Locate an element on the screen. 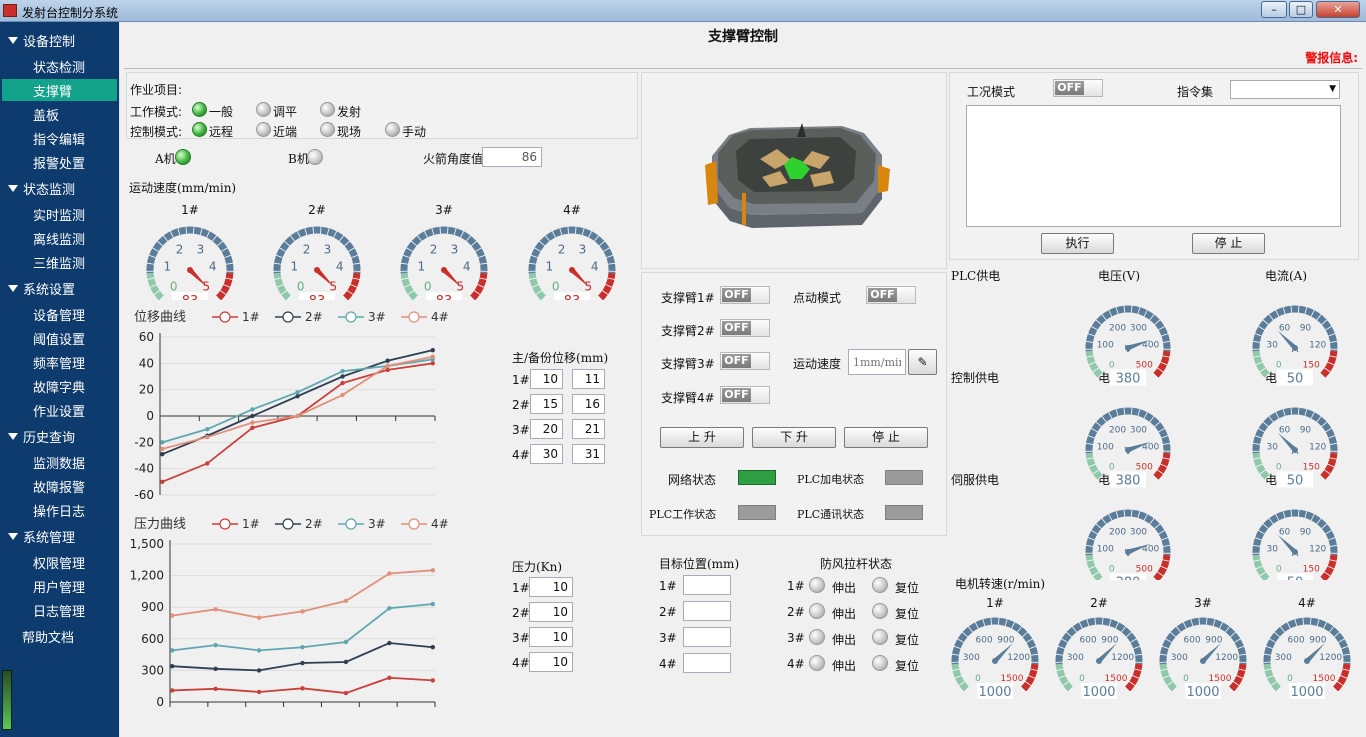 This screenshot has width=1366, height=737. sidebar-item-realtime: 实时监测 is located at coordinates (59, 214).